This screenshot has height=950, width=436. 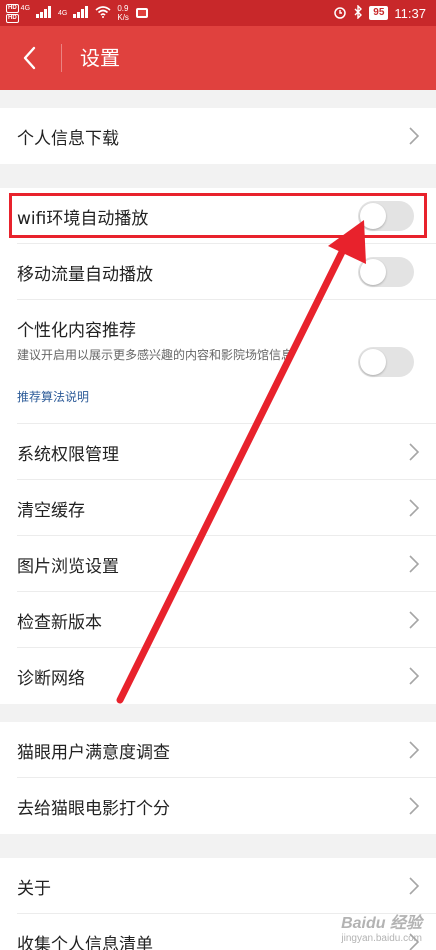 What do you see at coordinates (53, 396) in the screenshot?
I see `algorithm-explanation-link: 推荐算法说明` at bounding box center [53, 396].